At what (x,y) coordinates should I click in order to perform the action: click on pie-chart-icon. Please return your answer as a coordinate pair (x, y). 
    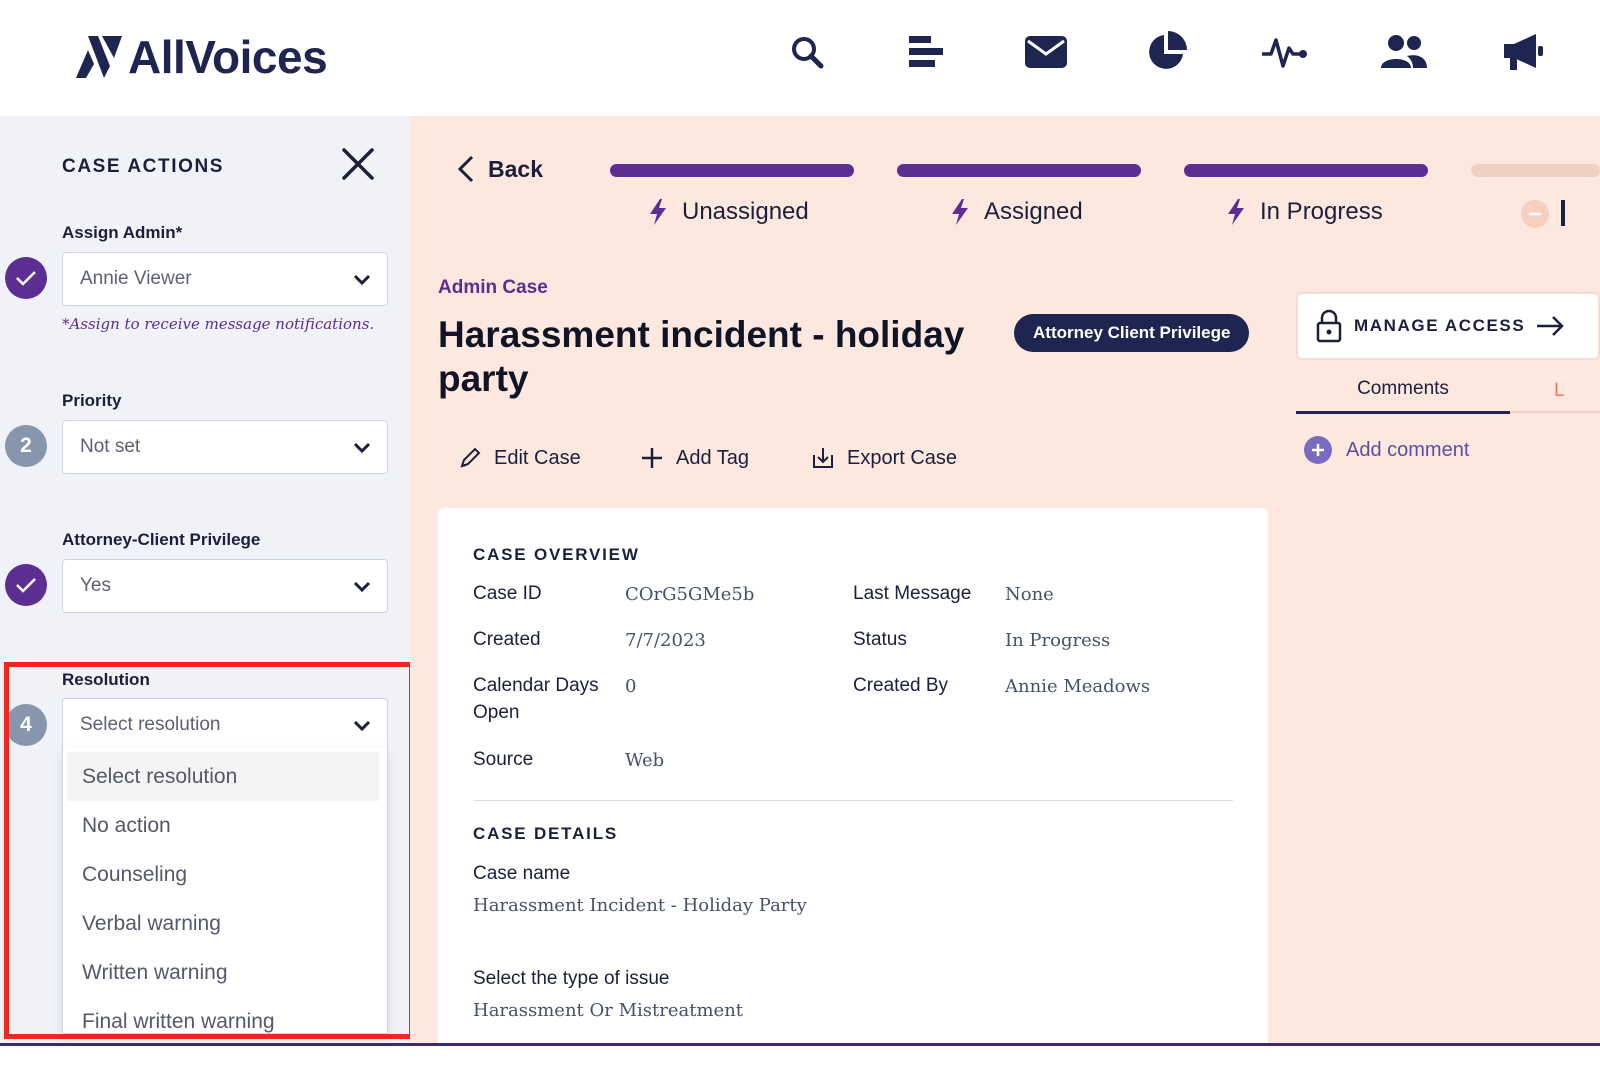
    Looking at the image, I should click on (1166, 52).